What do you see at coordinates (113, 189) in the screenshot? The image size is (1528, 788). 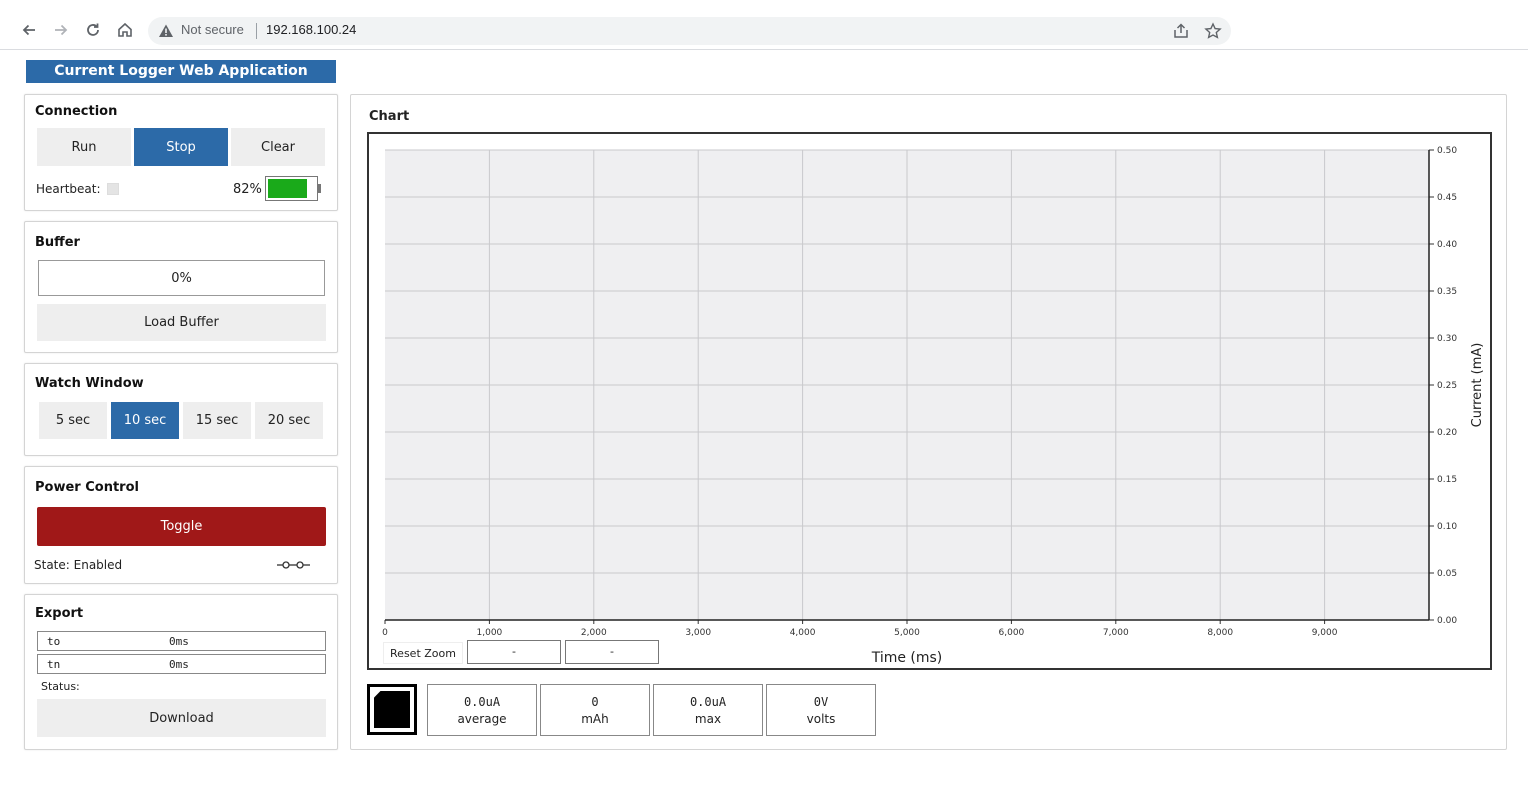 I see `heartbeat-indicator` at bounding box center [113, 189].